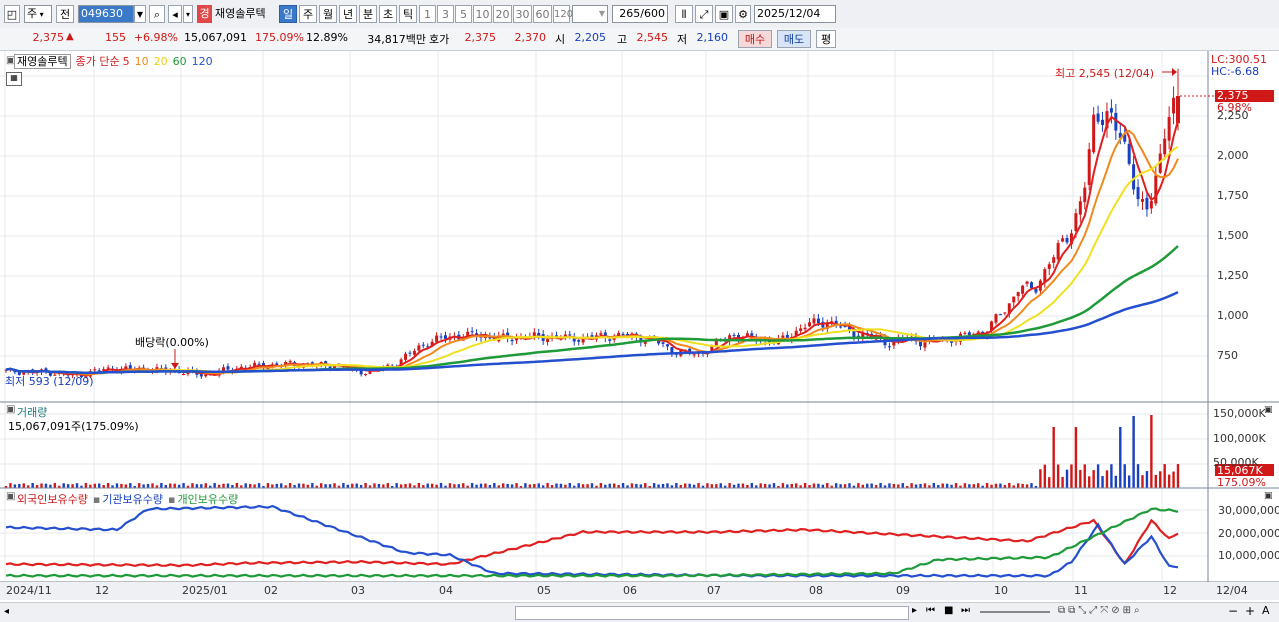  Describe the element at coordinates (704, 14) in the screenshot. I see `draw-tool-icon: ⤢` at that location.